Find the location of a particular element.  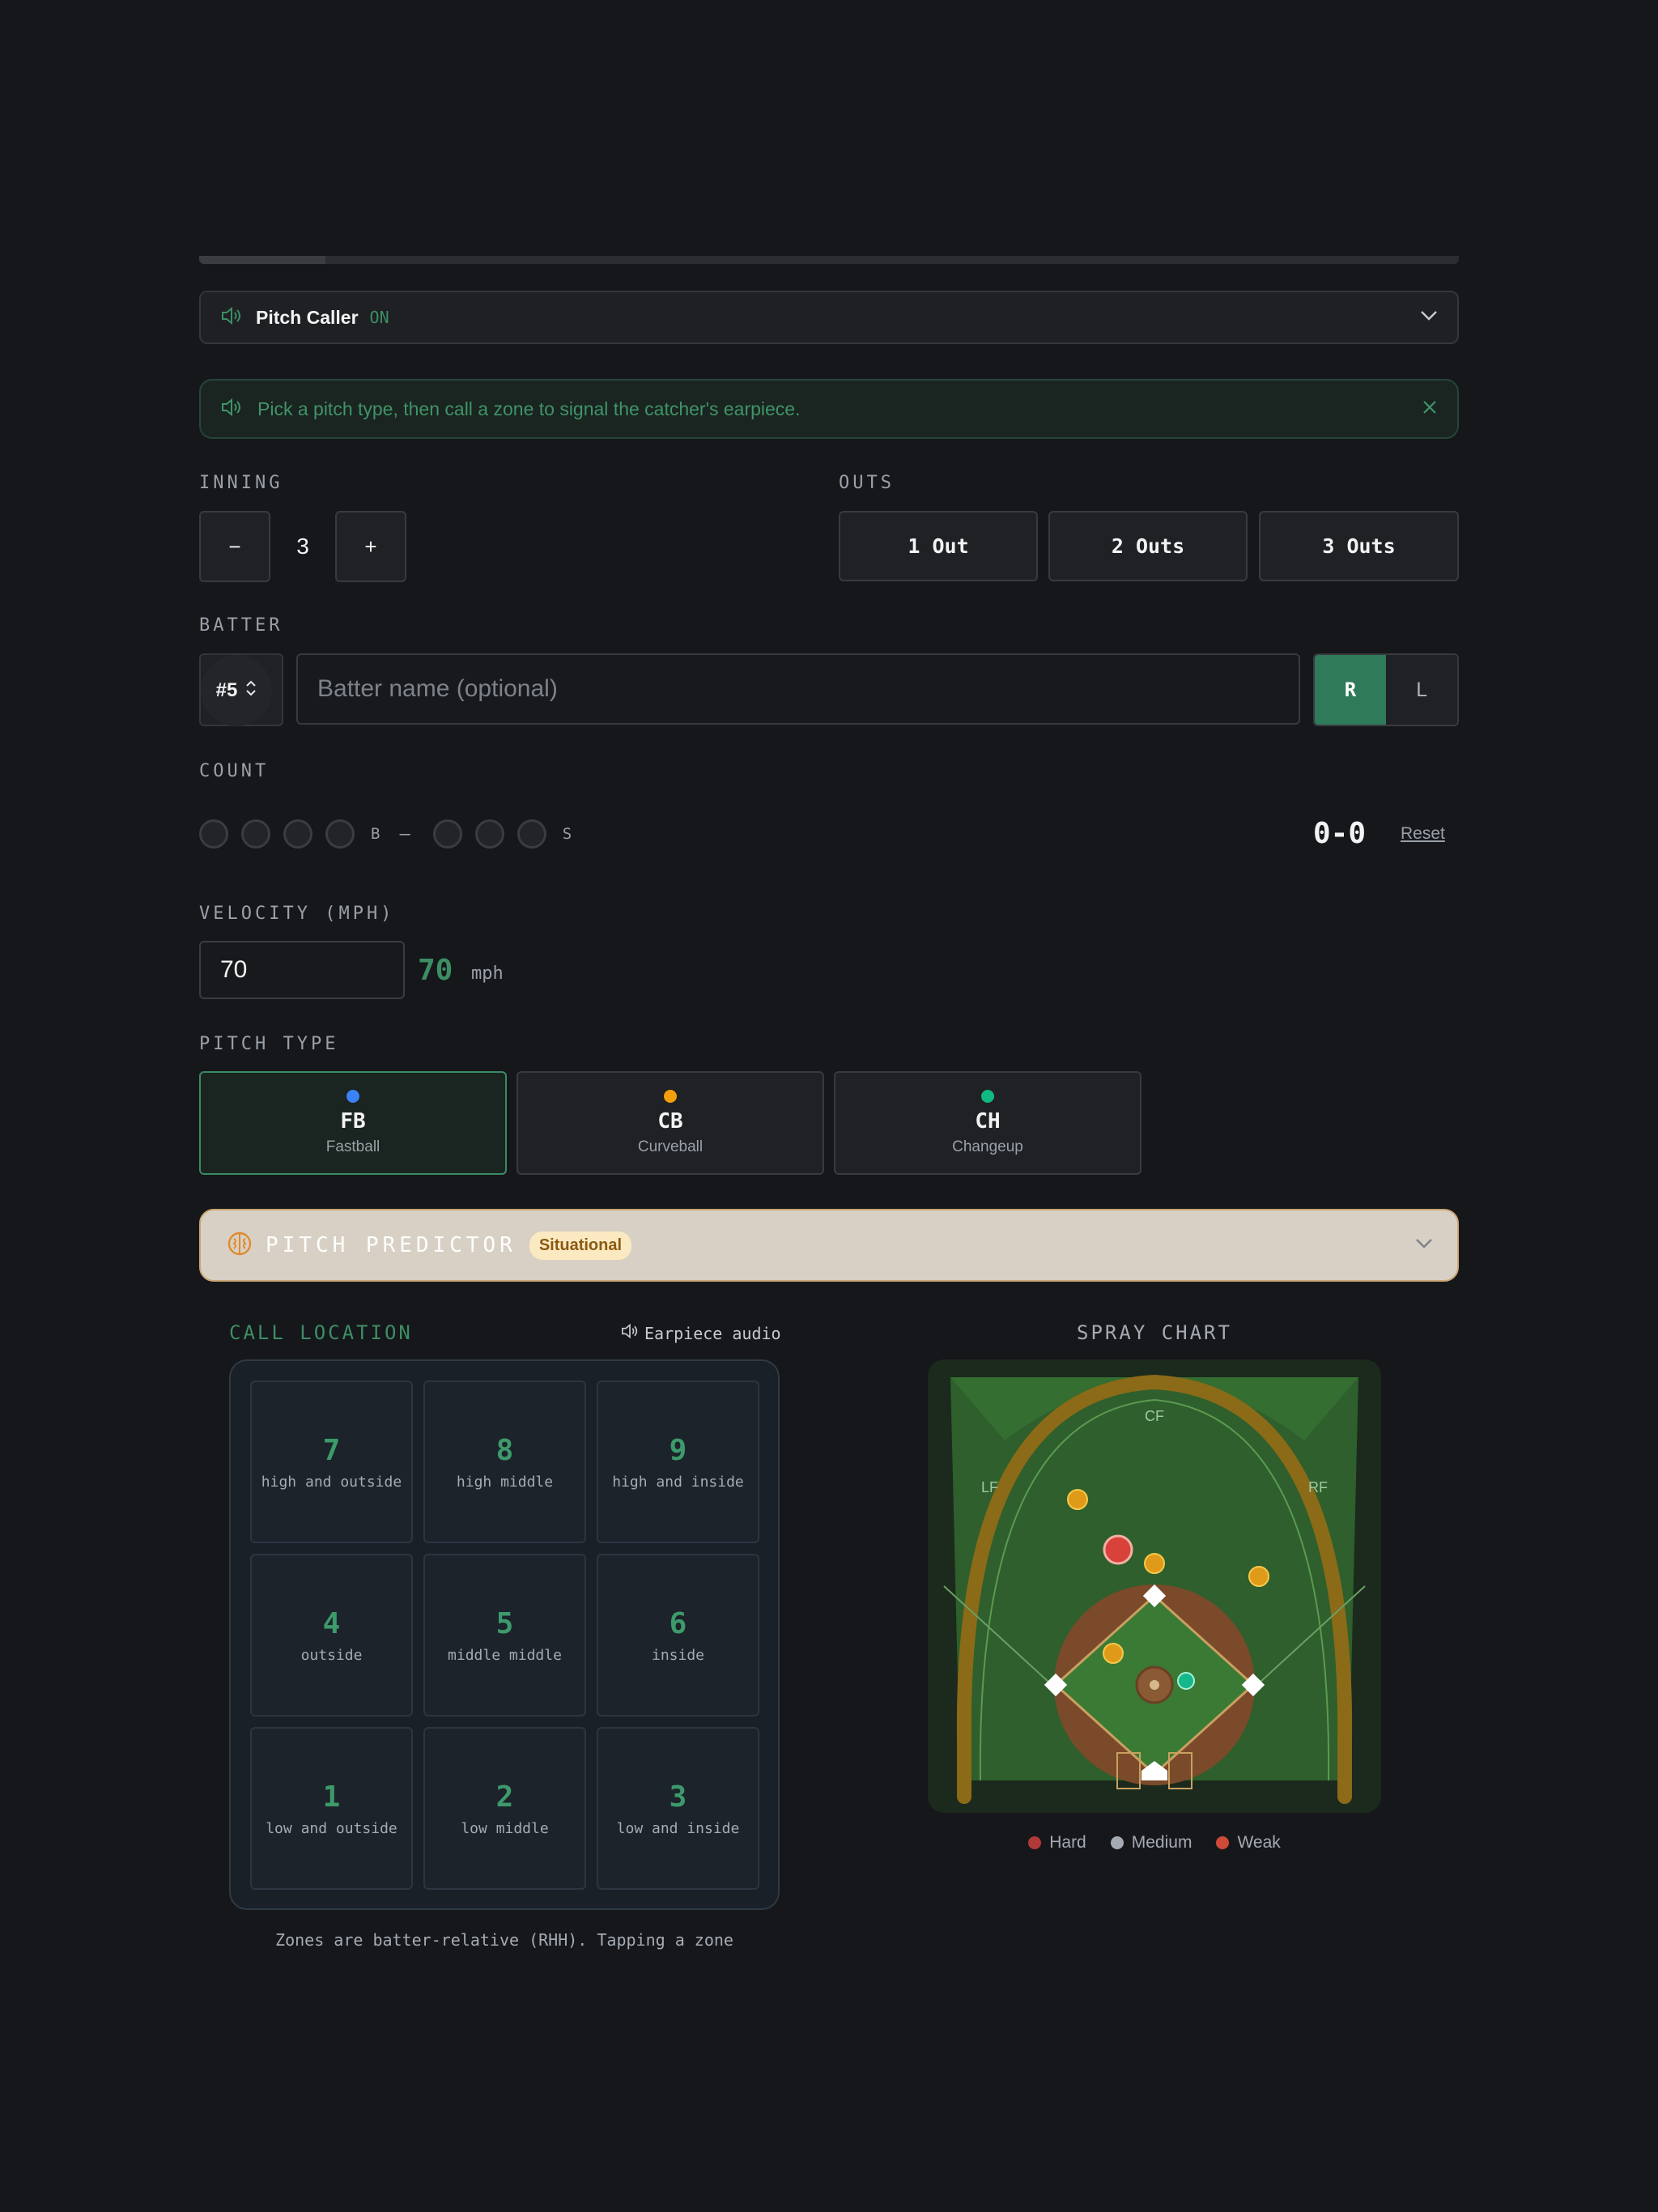

pitch-predictor-header: PITCH PREDICTOR Situational is located at coordinates (829, 1246).